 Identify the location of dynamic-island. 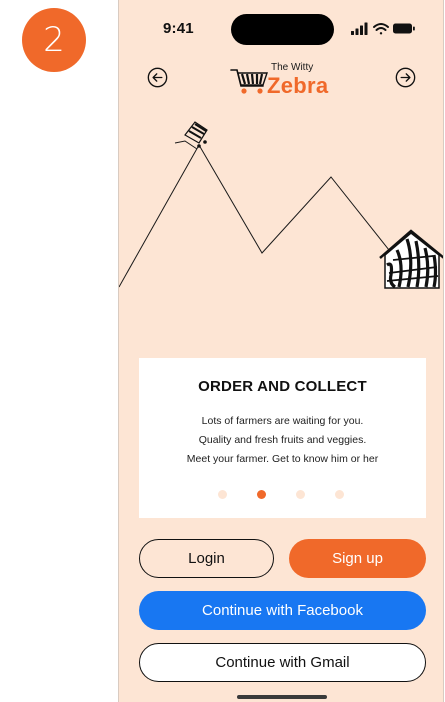
(282, 29).